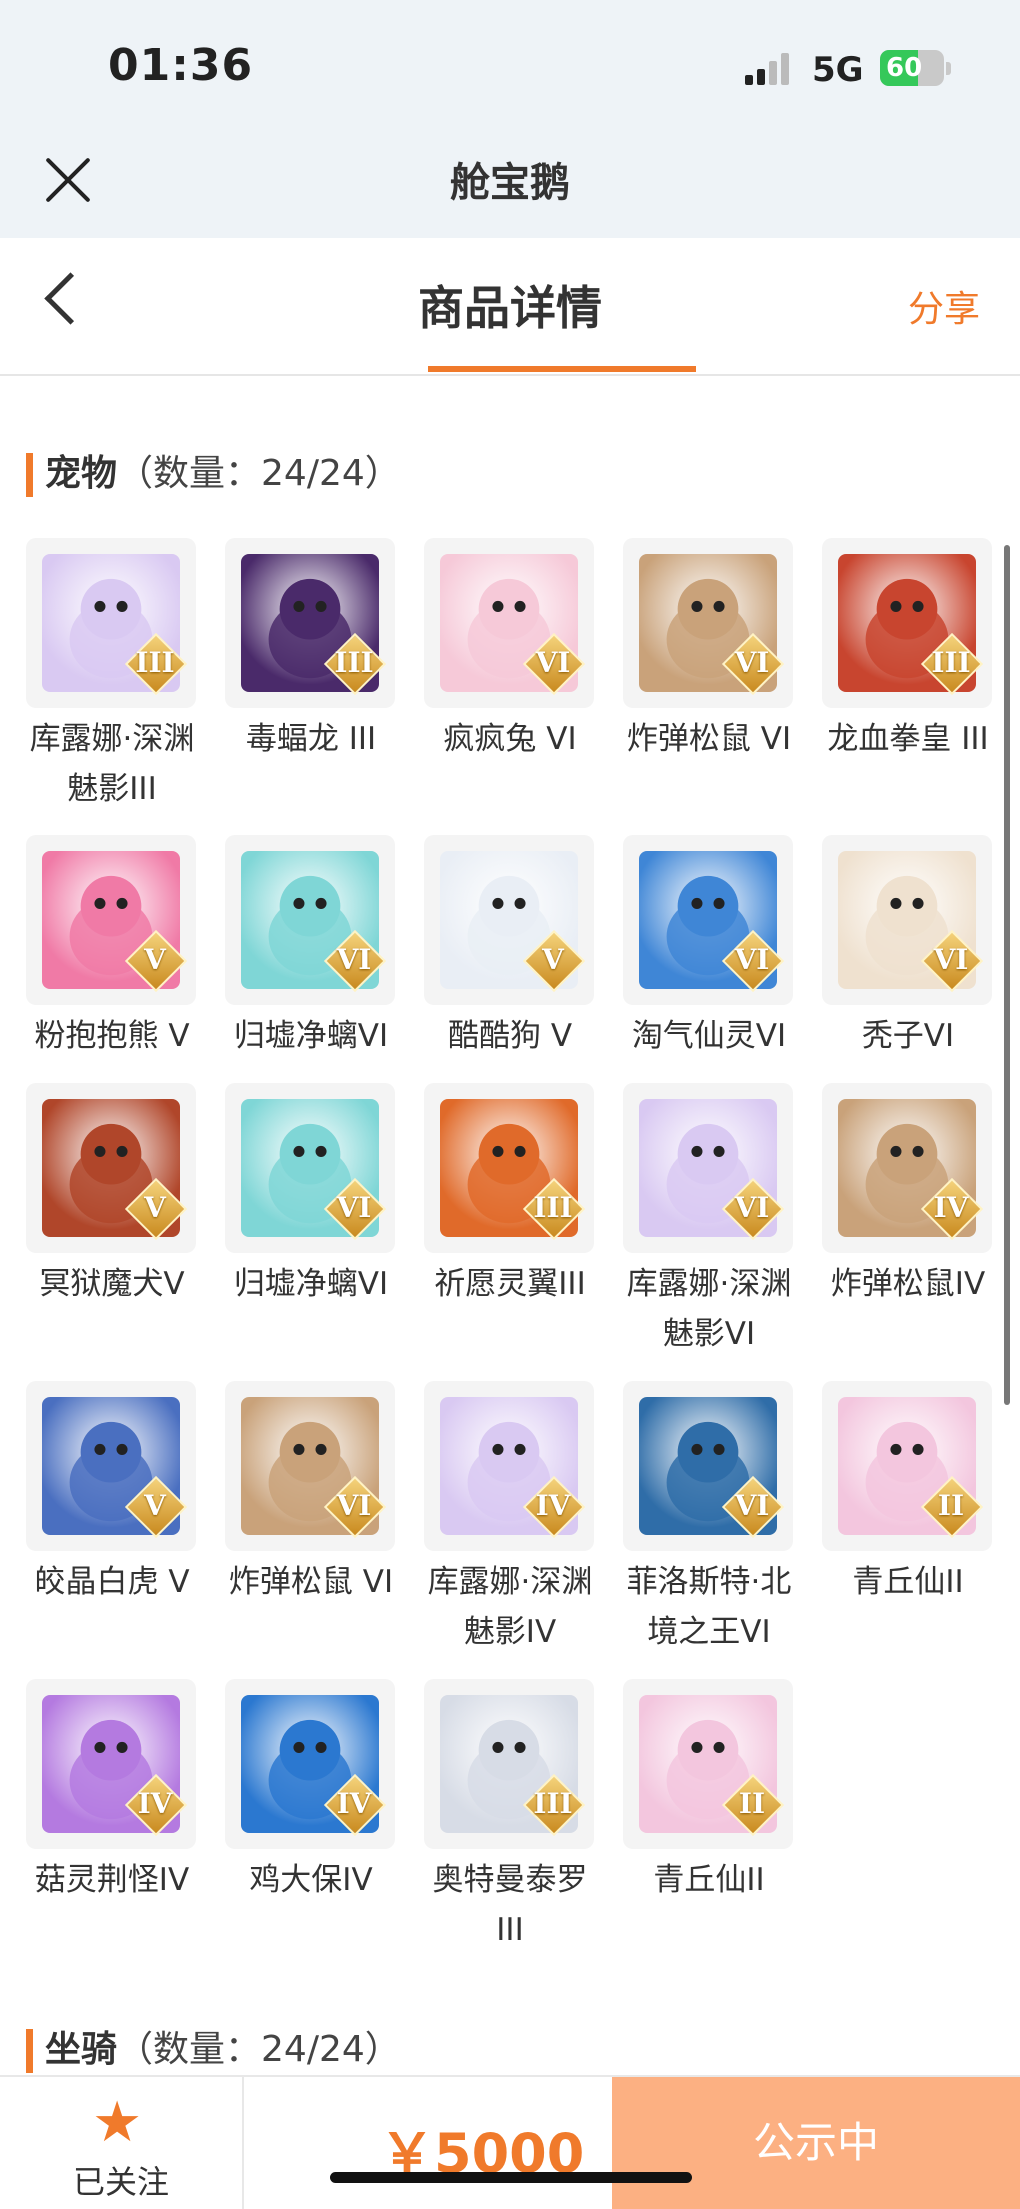 Image resolution: width=1020 pixels, height=2209 pixels. Describe the element at coordinates (908, 1036) in the screenshot. I see `pet-name: 秃子VI` at that location.